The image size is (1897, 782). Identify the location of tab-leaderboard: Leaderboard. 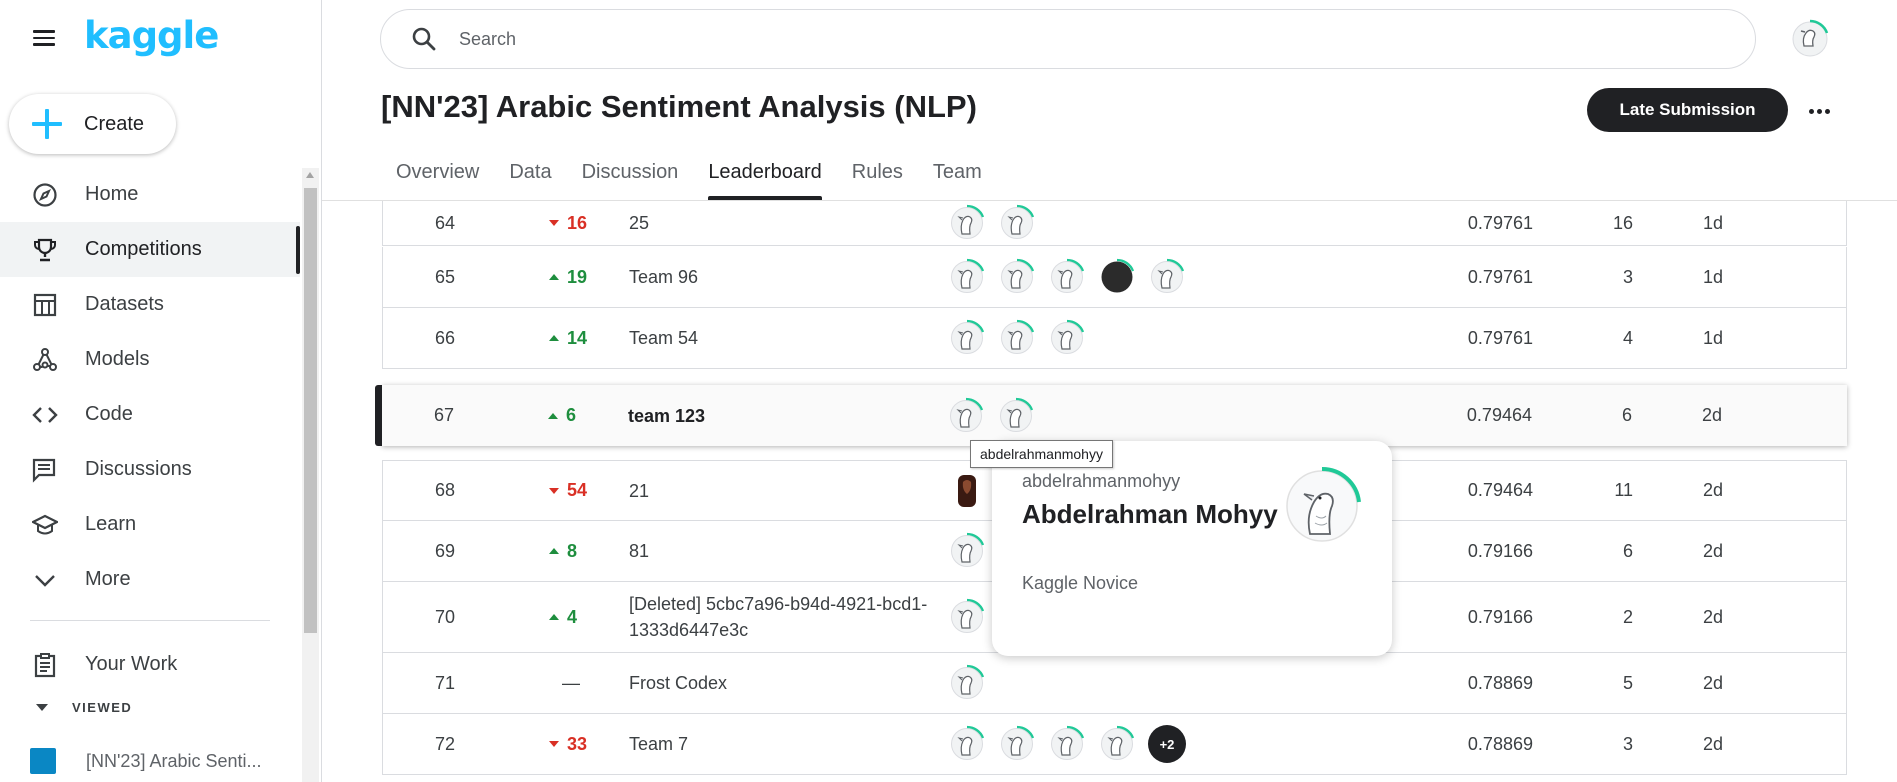
(764, 177).